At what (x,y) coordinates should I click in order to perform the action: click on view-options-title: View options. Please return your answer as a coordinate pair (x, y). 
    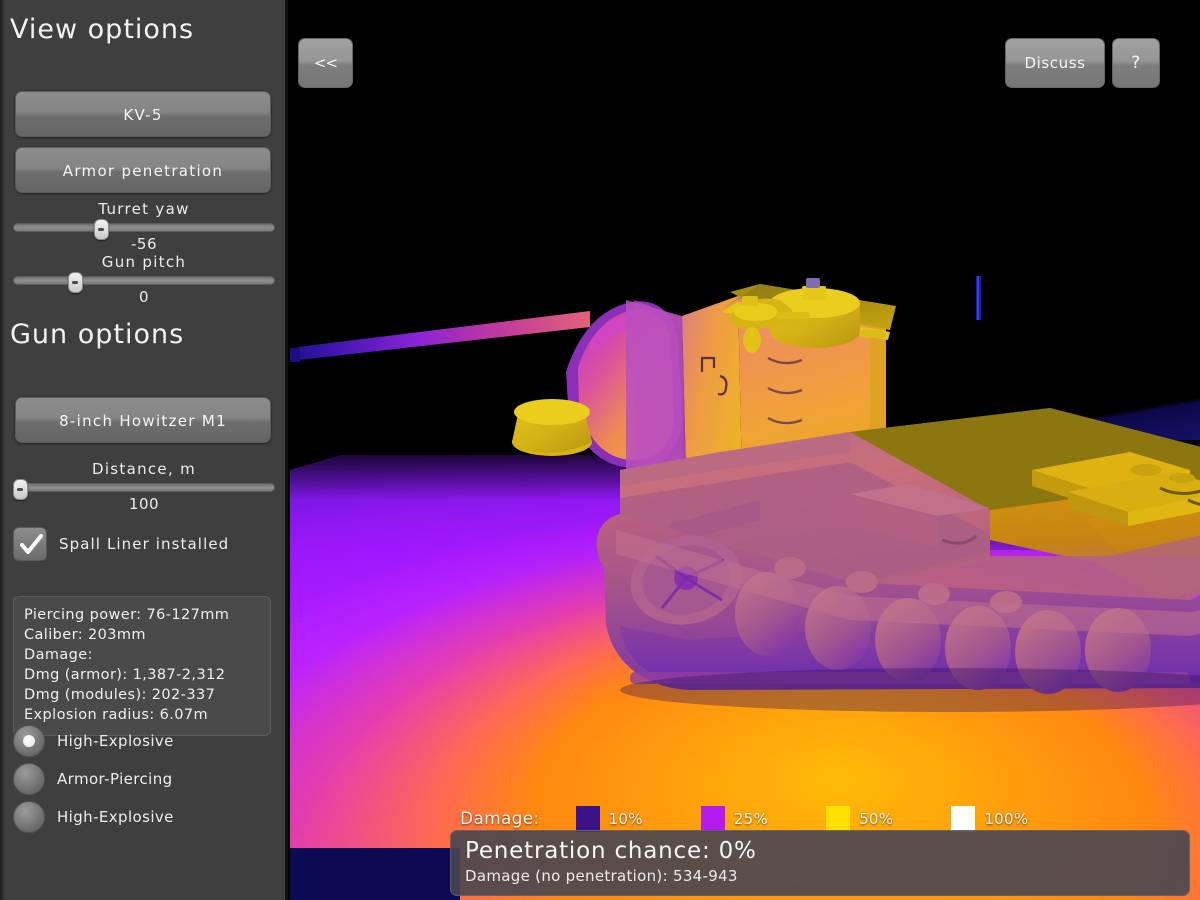
    Looking at the image, I should click on (102, 29).